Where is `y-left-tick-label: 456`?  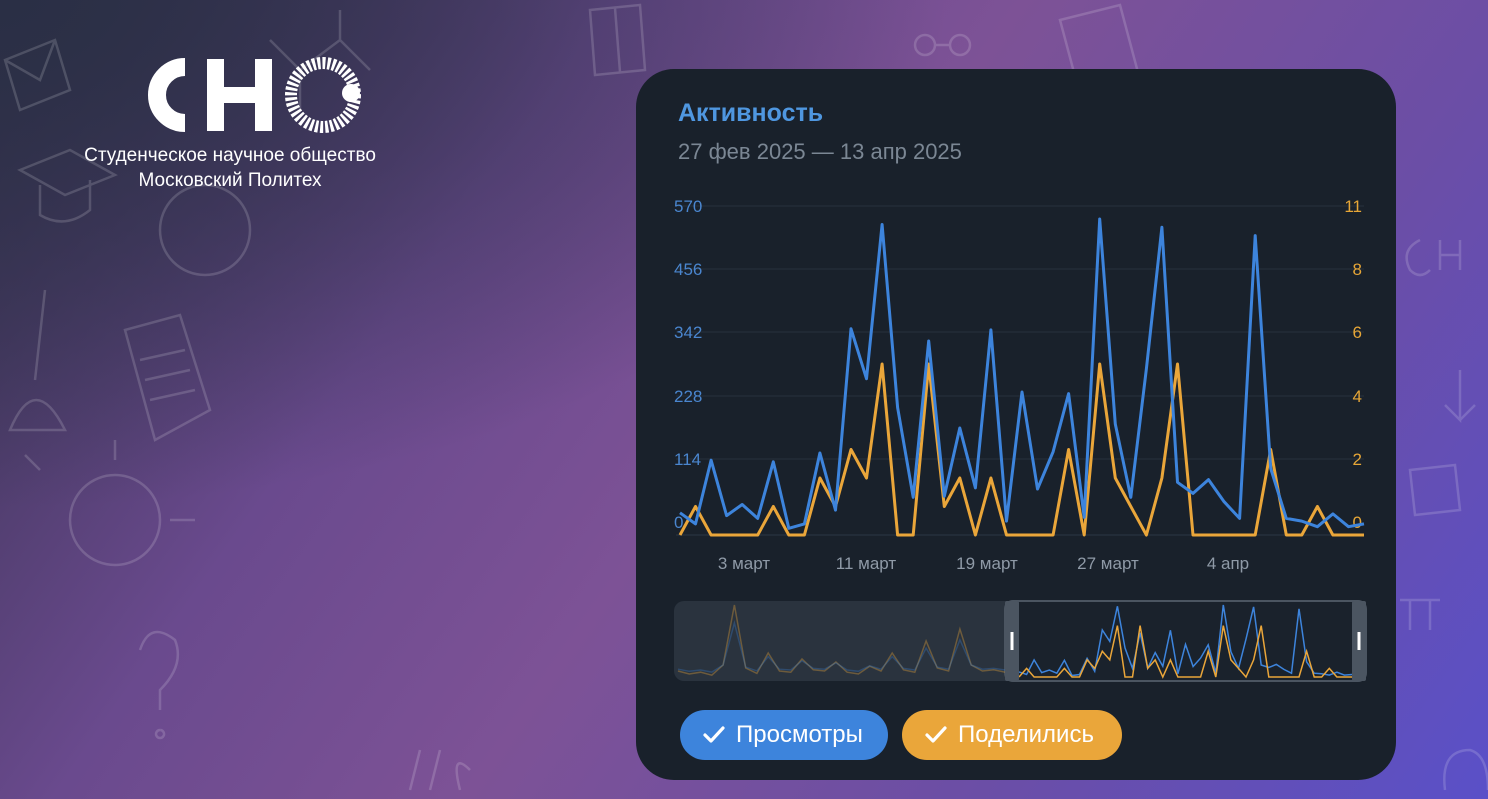 y-left-tick-label: 456 is located at coordinates (688, 269).